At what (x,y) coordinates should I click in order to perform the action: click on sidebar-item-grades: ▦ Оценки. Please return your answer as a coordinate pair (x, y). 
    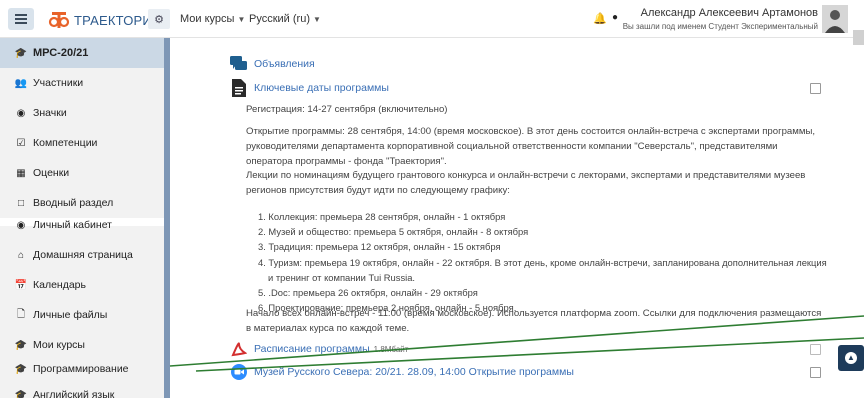
    Looking at the image, I should click on (82, 173).